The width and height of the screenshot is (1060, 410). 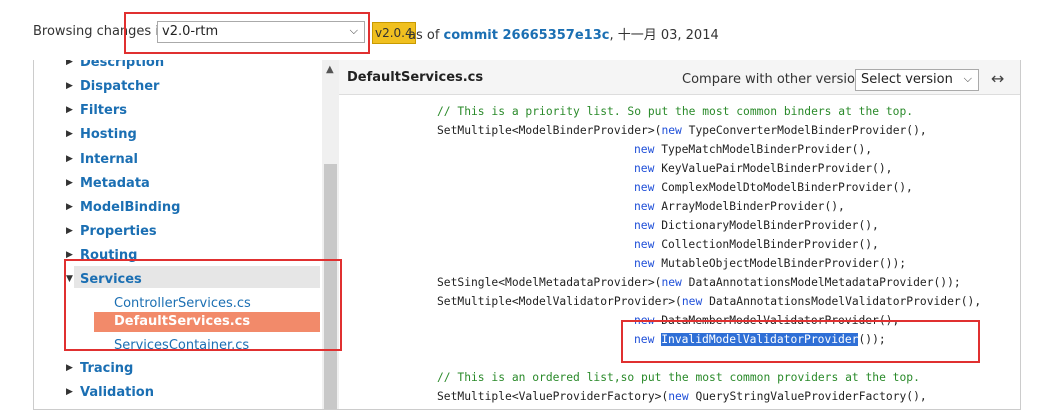 I want to click on code-line-highlighted: new InvalidModelValidatorProvider());, so click(x=760, y=339).